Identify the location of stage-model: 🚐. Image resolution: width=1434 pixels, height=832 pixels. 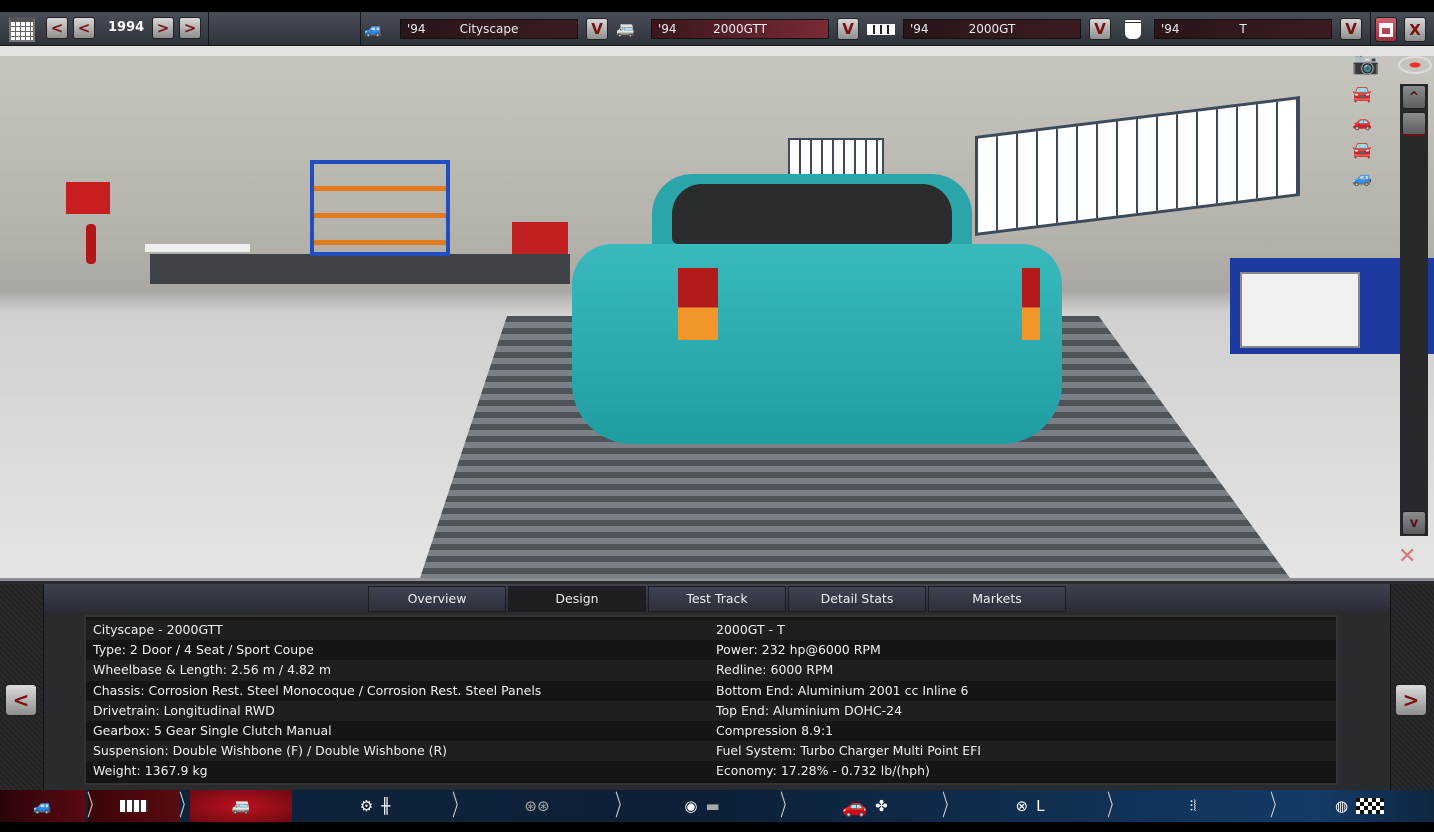
(241, 806).